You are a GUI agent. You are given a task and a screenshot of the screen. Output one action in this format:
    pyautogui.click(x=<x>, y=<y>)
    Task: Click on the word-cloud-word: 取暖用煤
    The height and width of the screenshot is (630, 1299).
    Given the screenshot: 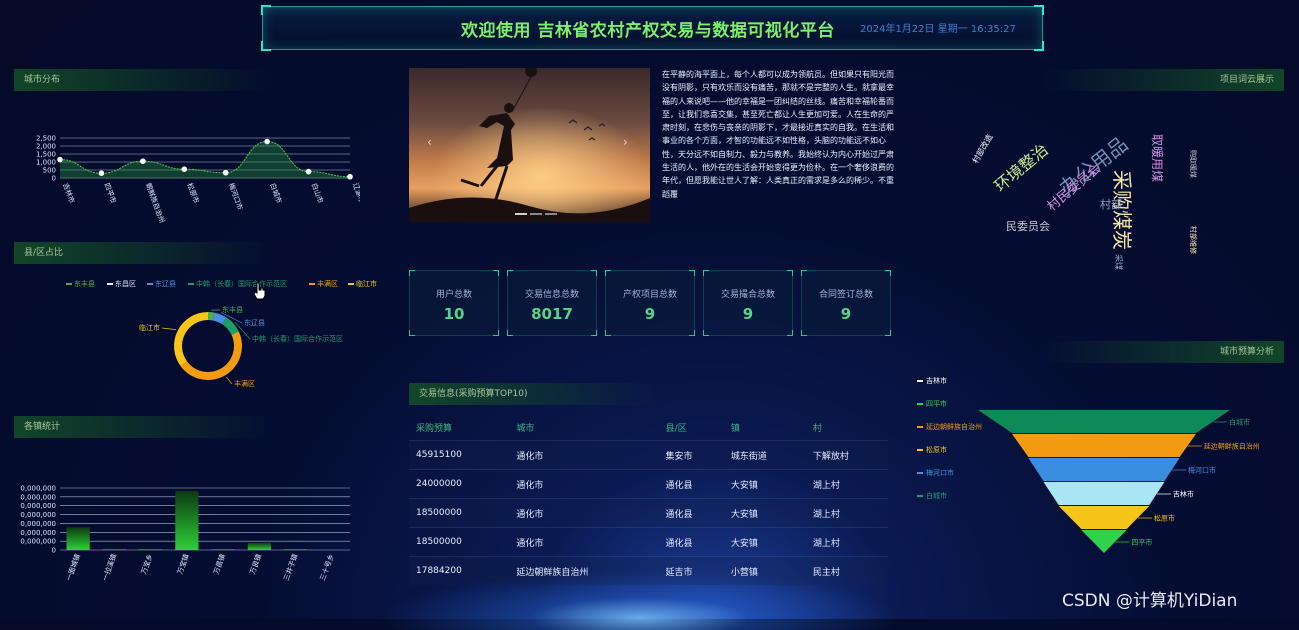 What is the action you would take?
    pyautogui.click(x=1157, y=158)
    